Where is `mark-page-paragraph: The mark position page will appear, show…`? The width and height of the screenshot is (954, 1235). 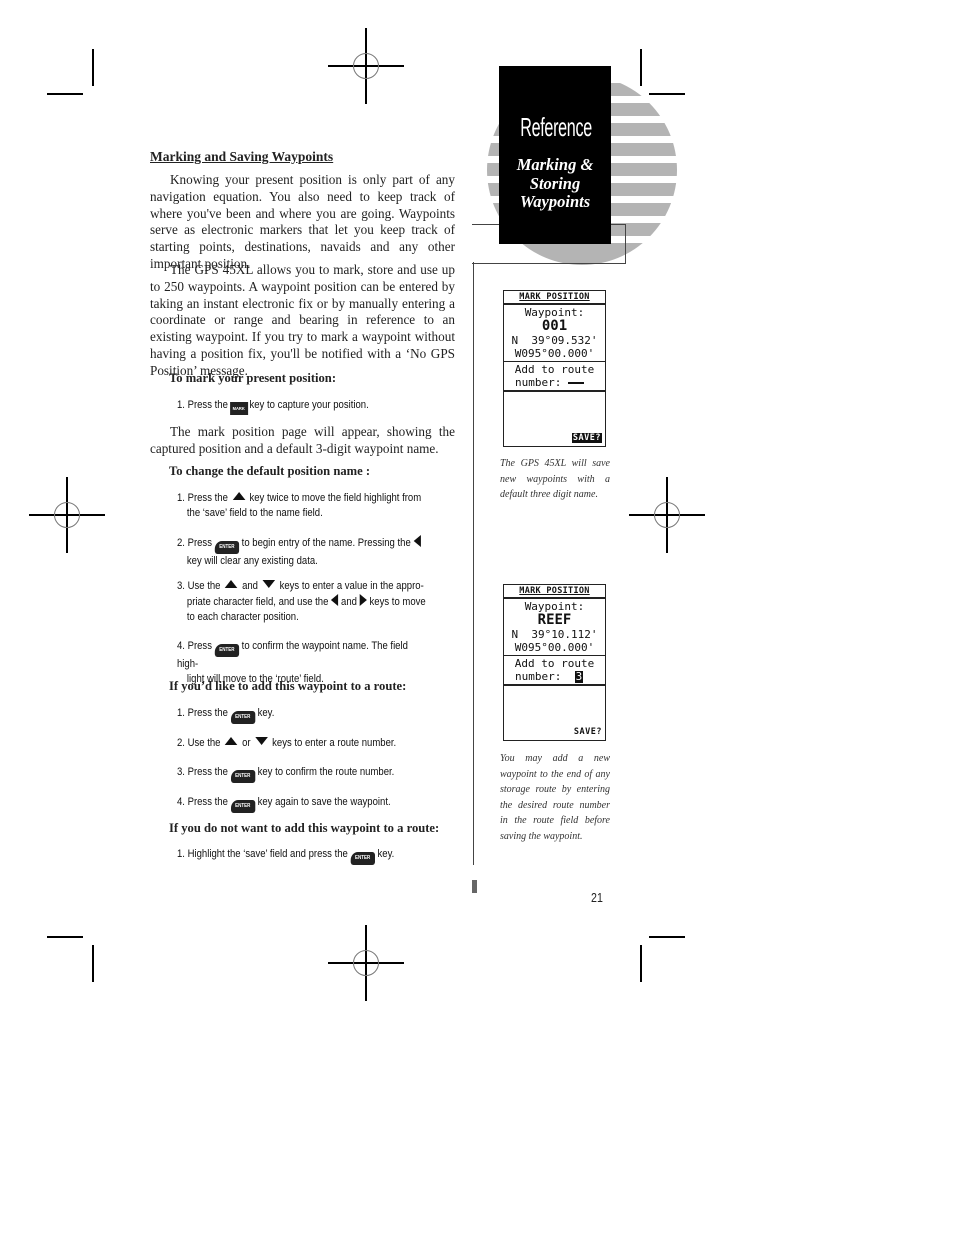
mark-page-paragraph: The mark position page will appear, show… is located at coordinates (302, 440).